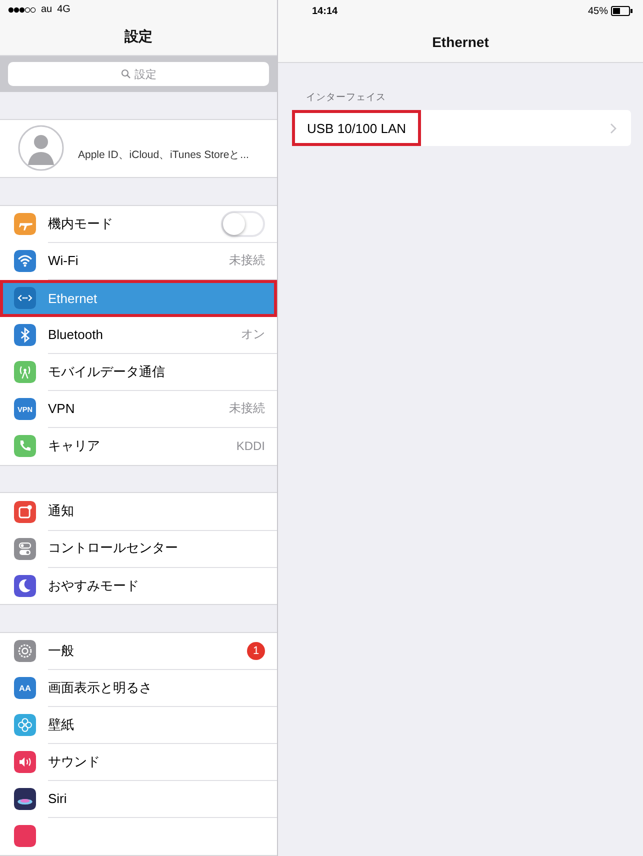 The height and width of the screenshot is (856, 643). I want to click on row-label: Bluetooth, so click(76, 334).